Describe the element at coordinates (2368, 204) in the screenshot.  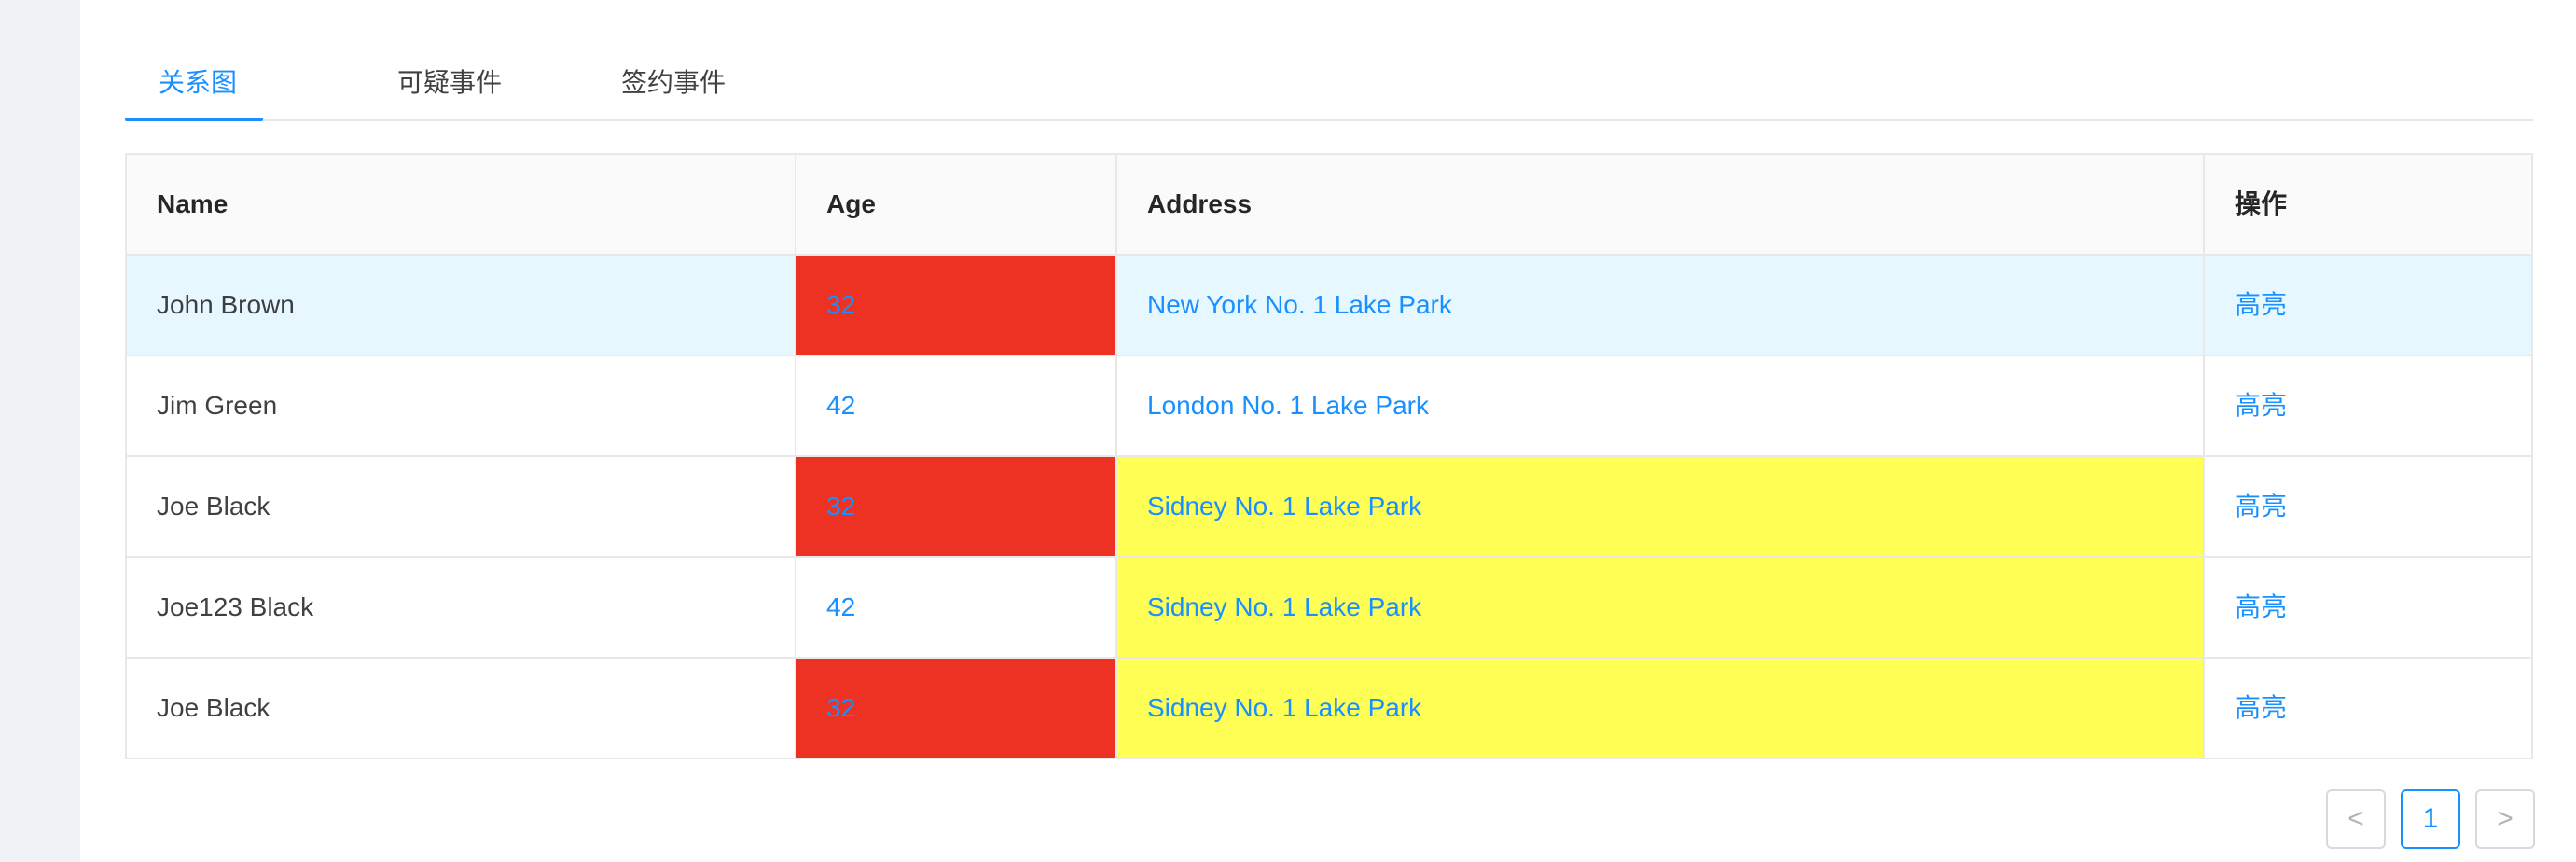
I see `column-header-action: 操作` at that location.